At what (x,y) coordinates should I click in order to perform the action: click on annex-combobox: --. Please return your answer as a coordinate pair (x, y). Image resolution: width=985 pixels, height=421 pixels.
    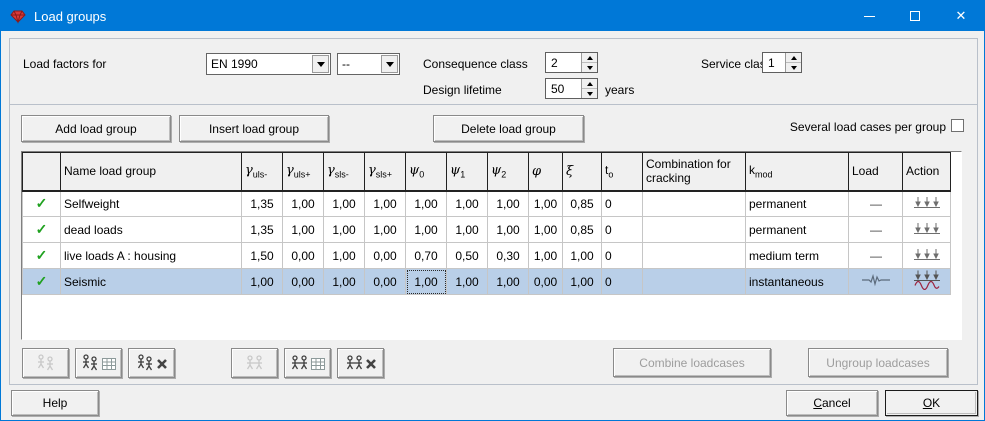
    Looking at the image, I should click on (368, 64).